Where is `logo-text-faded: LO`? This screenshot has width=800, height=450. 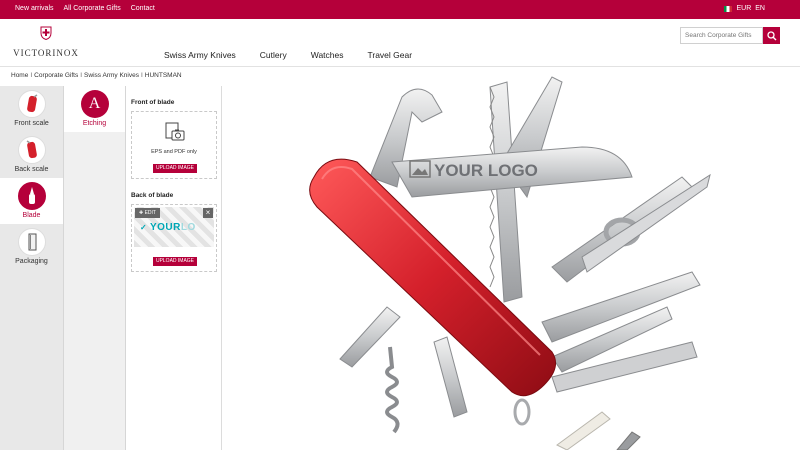
logo-text-faded: LO is located at coordinates (188, 227).